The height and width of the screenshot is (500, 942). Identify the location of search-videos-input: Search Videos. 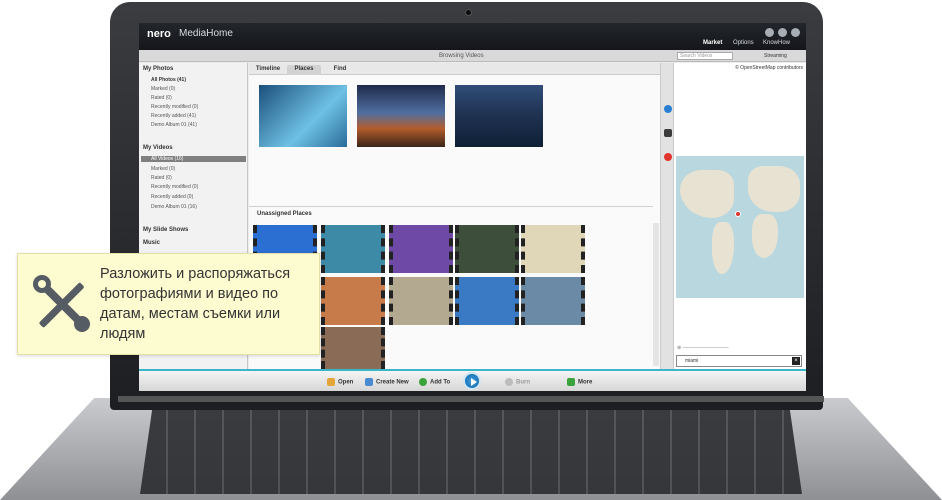
(705, 56).